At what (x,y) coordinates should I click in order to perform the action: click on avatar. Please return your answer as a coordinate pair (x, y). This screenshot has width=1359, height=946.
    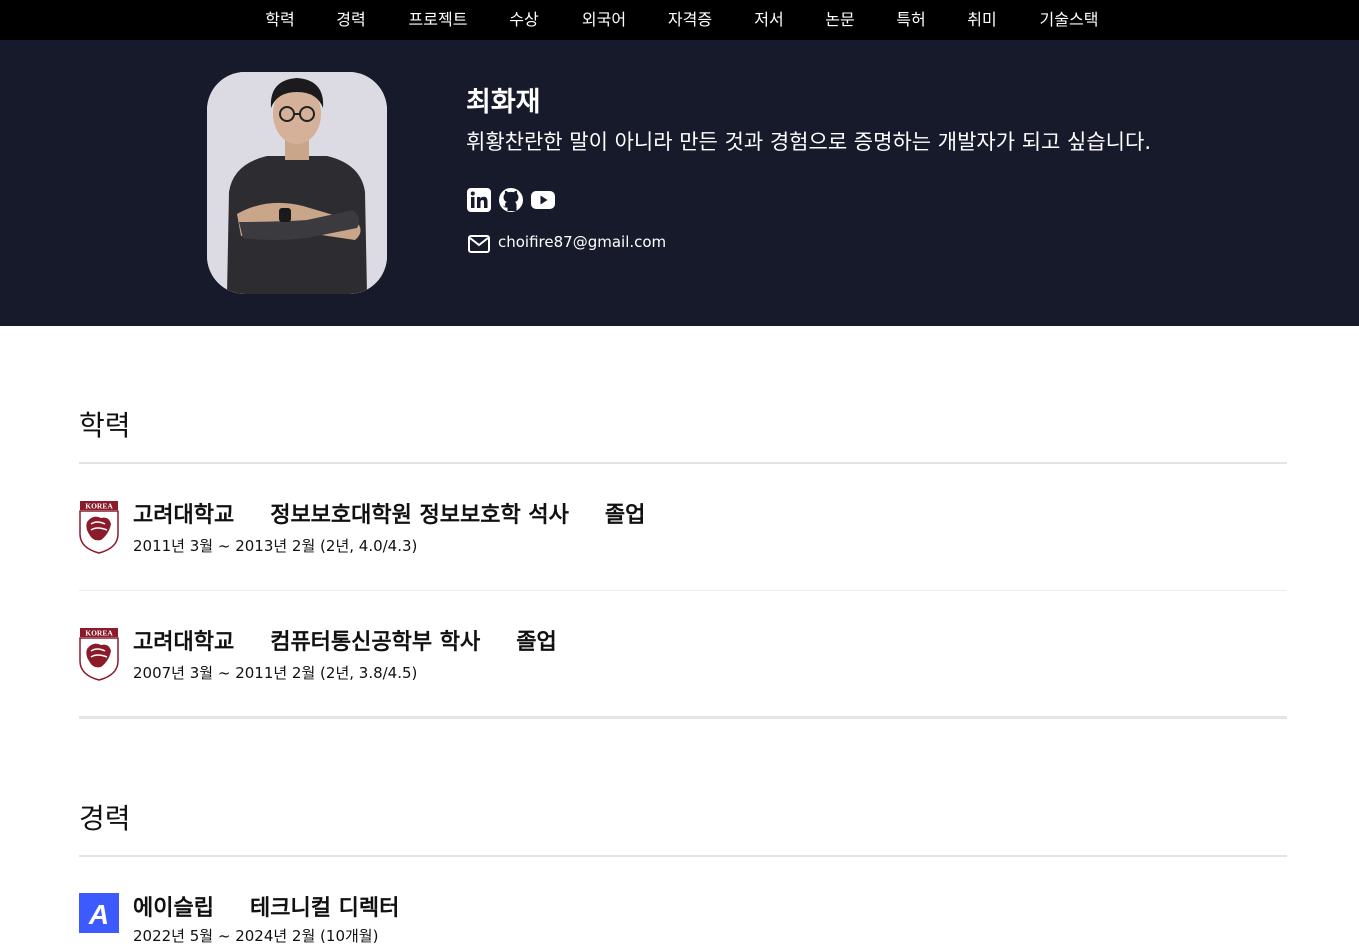
    Looking at the image, I should click on (297, 183).